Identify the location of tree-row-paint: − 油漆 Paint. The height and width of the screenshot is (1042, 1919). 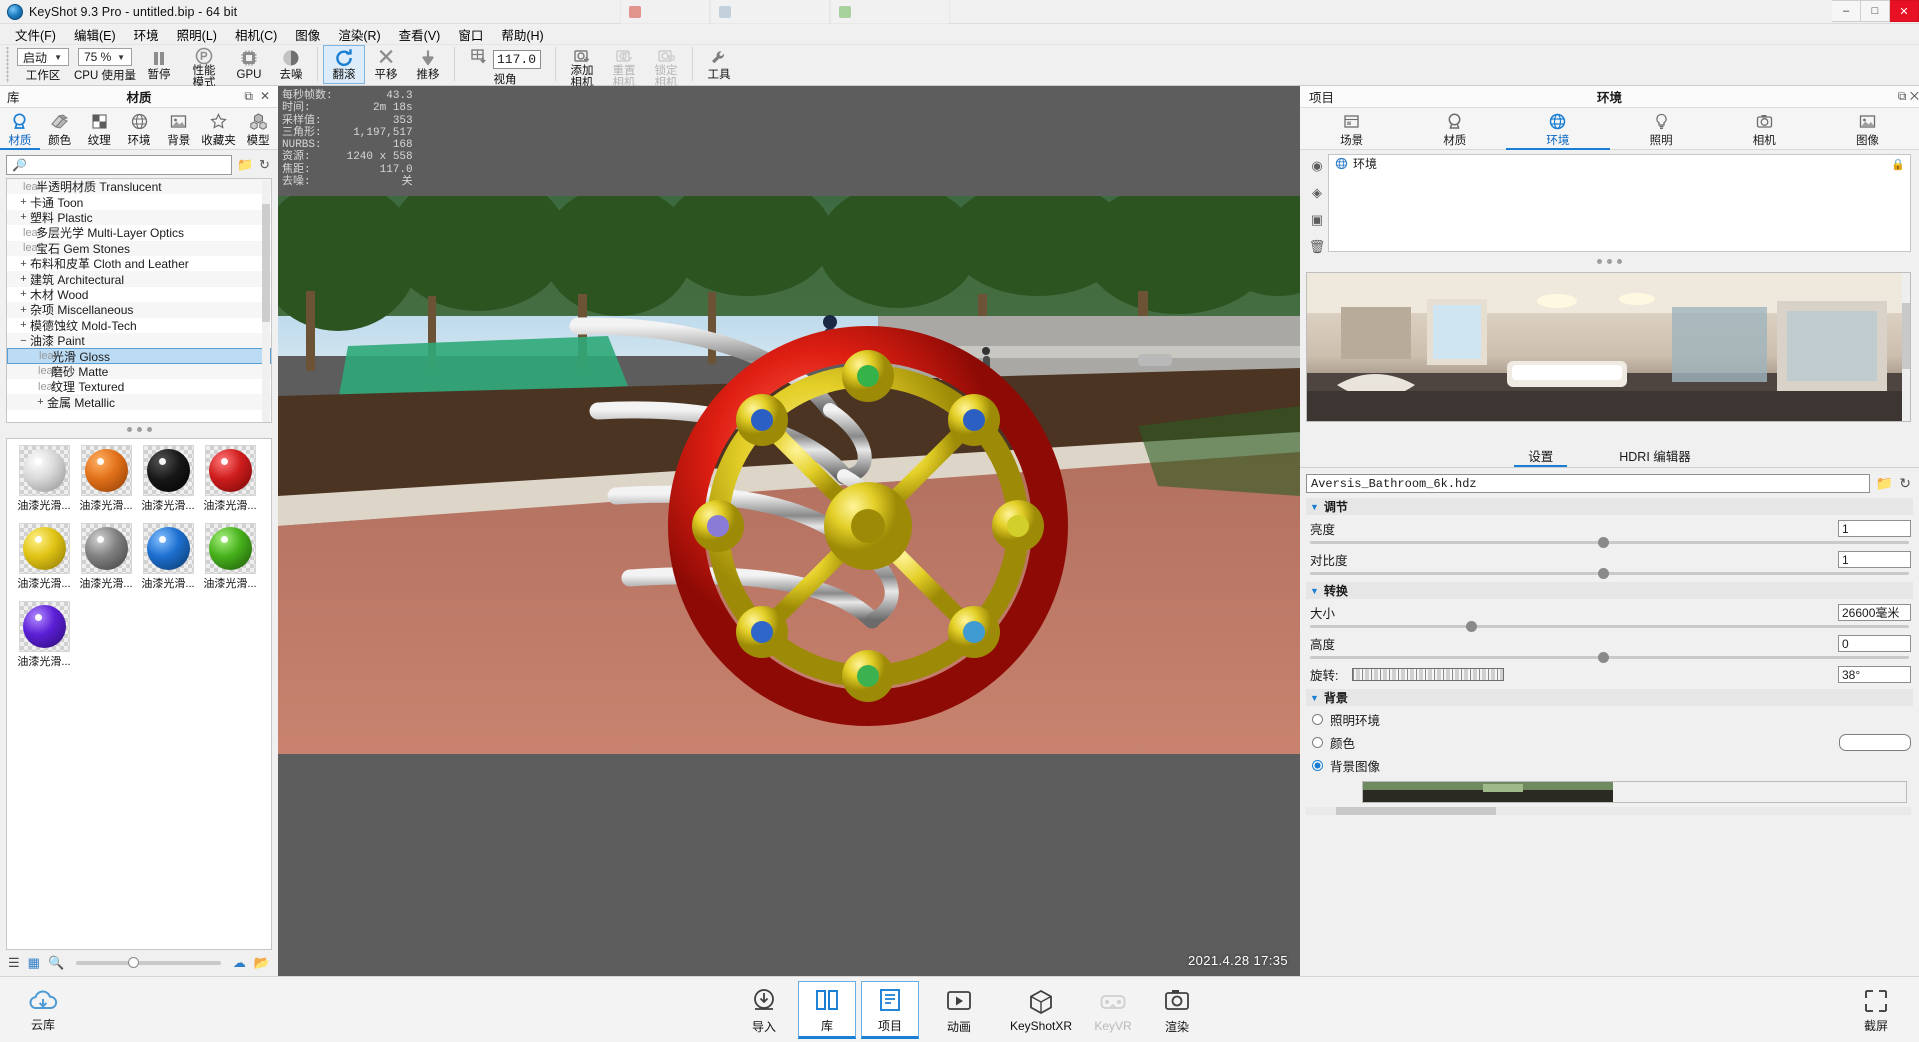
(139, 340).